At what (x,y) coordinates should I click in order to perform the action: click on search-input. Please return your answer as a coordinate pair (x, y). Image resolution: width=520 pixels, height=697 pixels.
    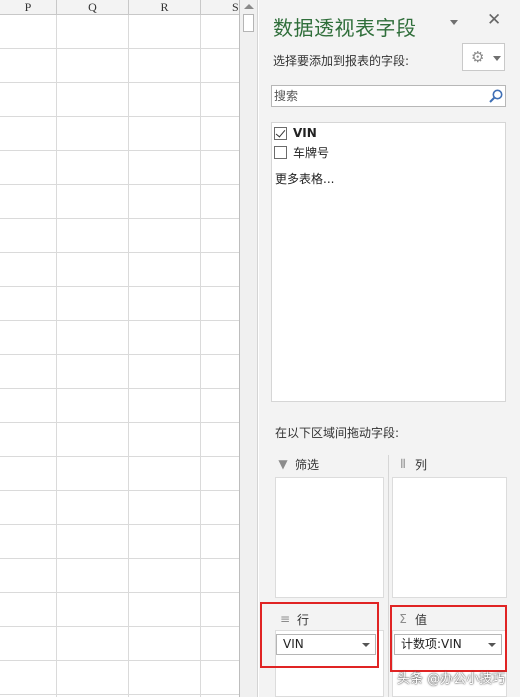
    Looking at the image, I should click on (376, 96).